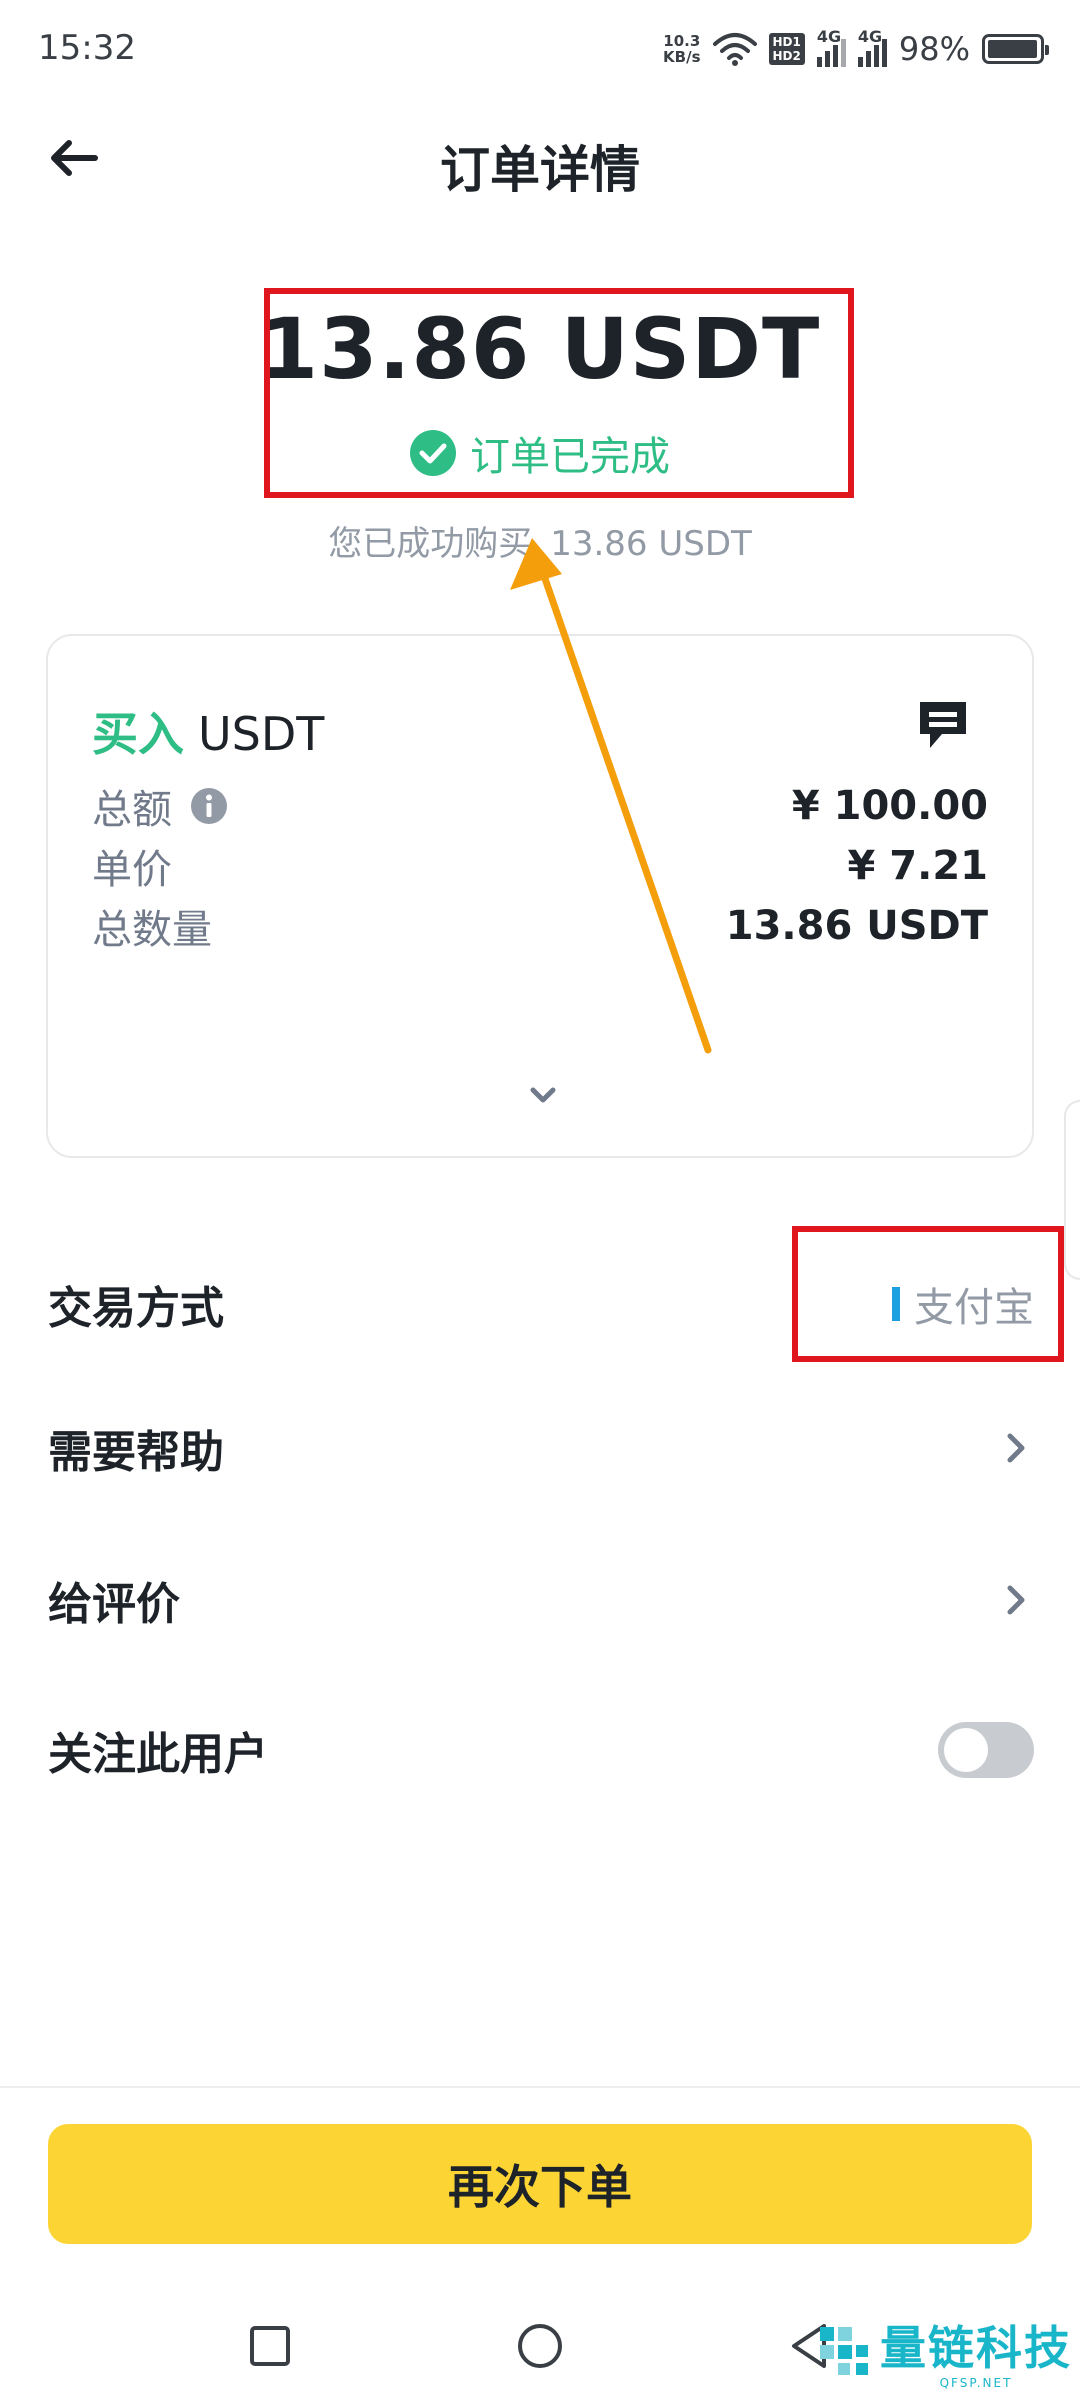 Image resolution: width=1080 pixels, height=2400 pixels. Describe the element at coordinates (261, 734) in the screenshot. I see `order-asset: USDT` at that location.